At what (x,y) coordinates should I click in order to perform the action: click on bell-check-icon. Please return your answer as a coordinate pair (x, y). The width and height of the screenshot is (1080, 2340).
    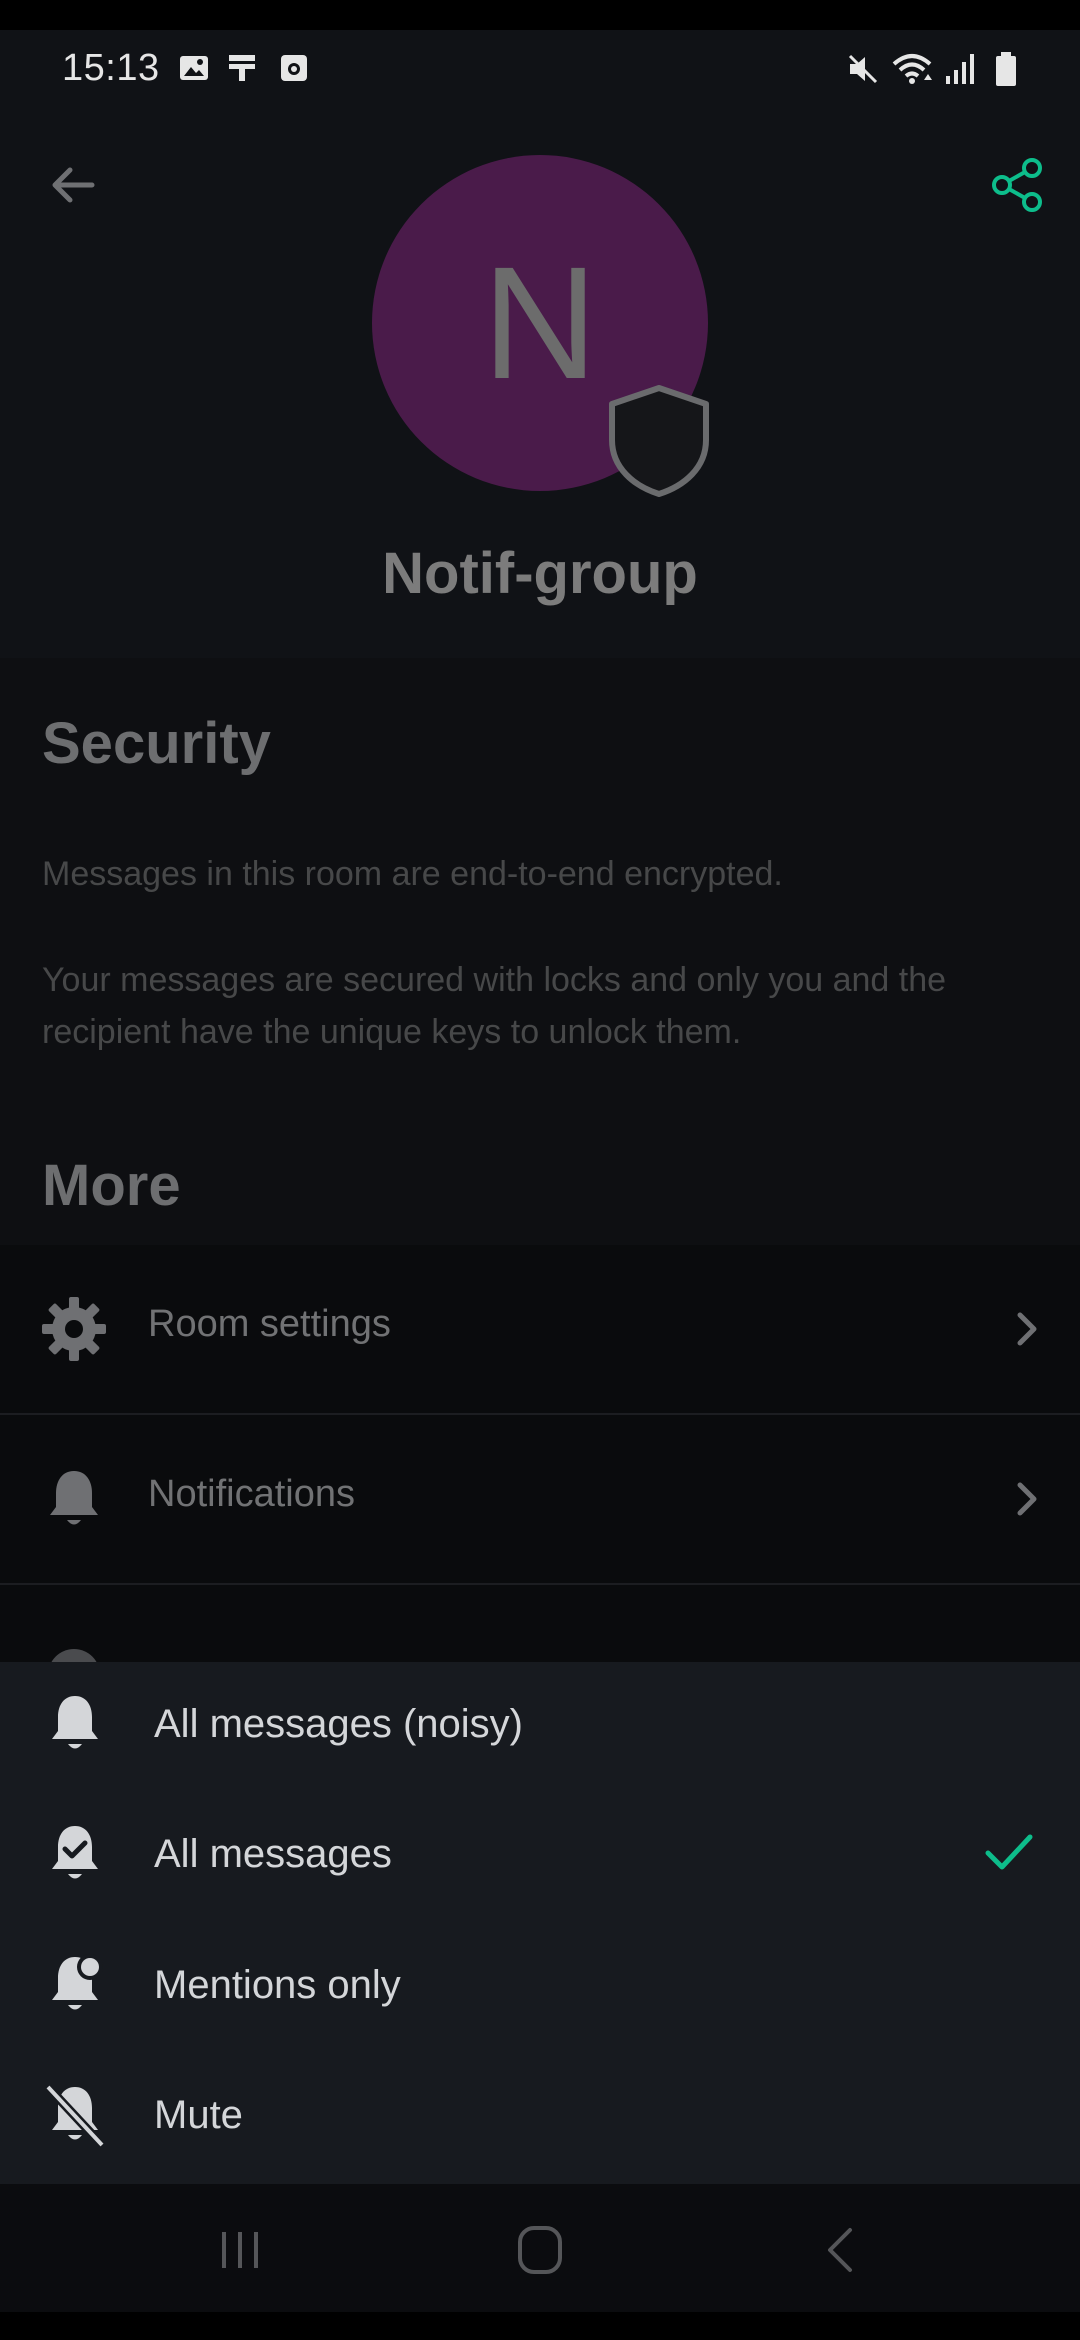
    Looking at the image, I should click on (75, 1852).